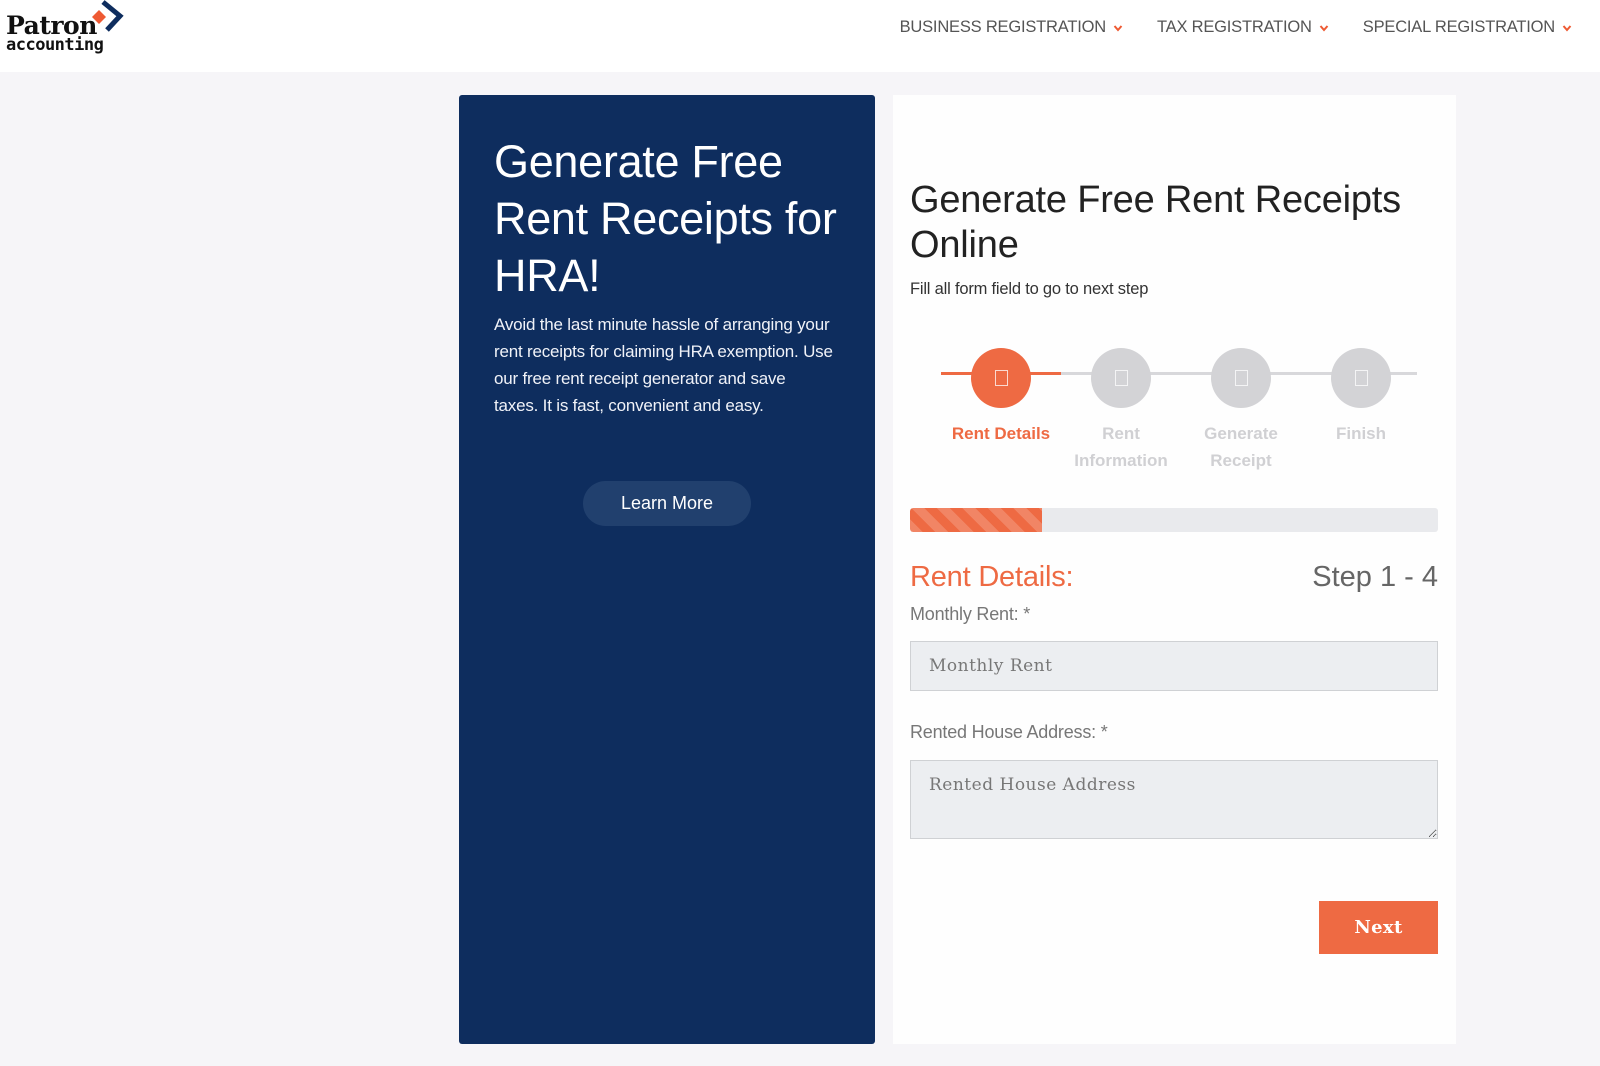 This screenshot has width=1600, height=1066. Describe the element at coordinates (71, 30) in the screenshot. I see `patron-accounting-logo: Patron accounting` at that location.